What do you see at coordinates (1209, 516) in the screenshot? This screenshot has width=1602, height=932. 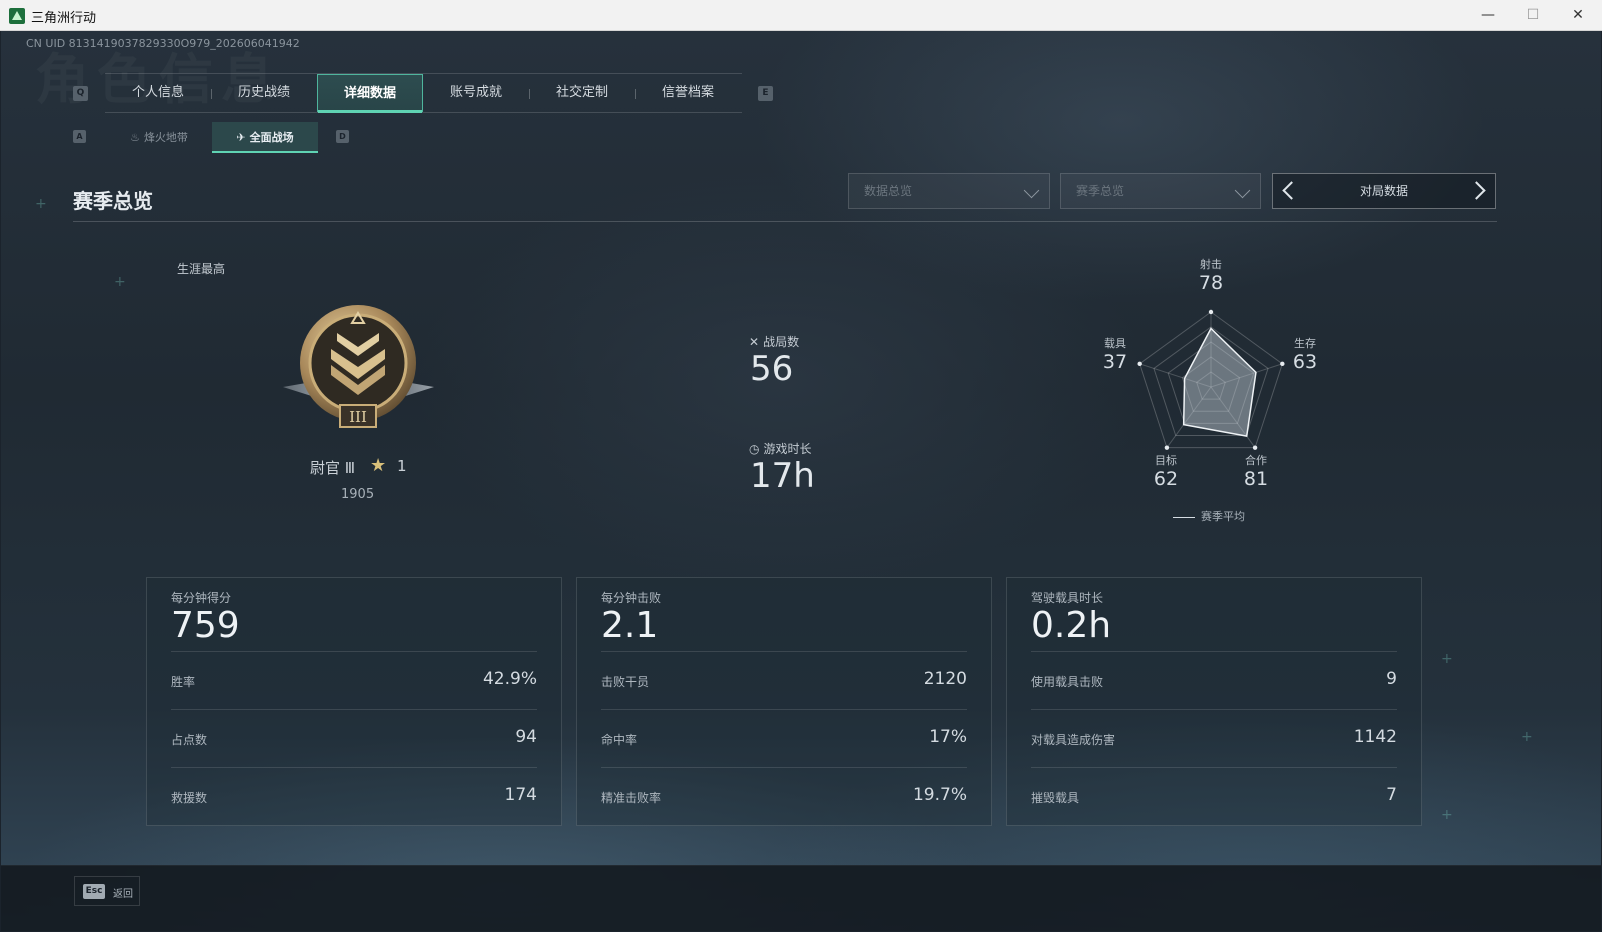 I see `radar-legend: 赛季平均` at bounding box center [1209, 516].